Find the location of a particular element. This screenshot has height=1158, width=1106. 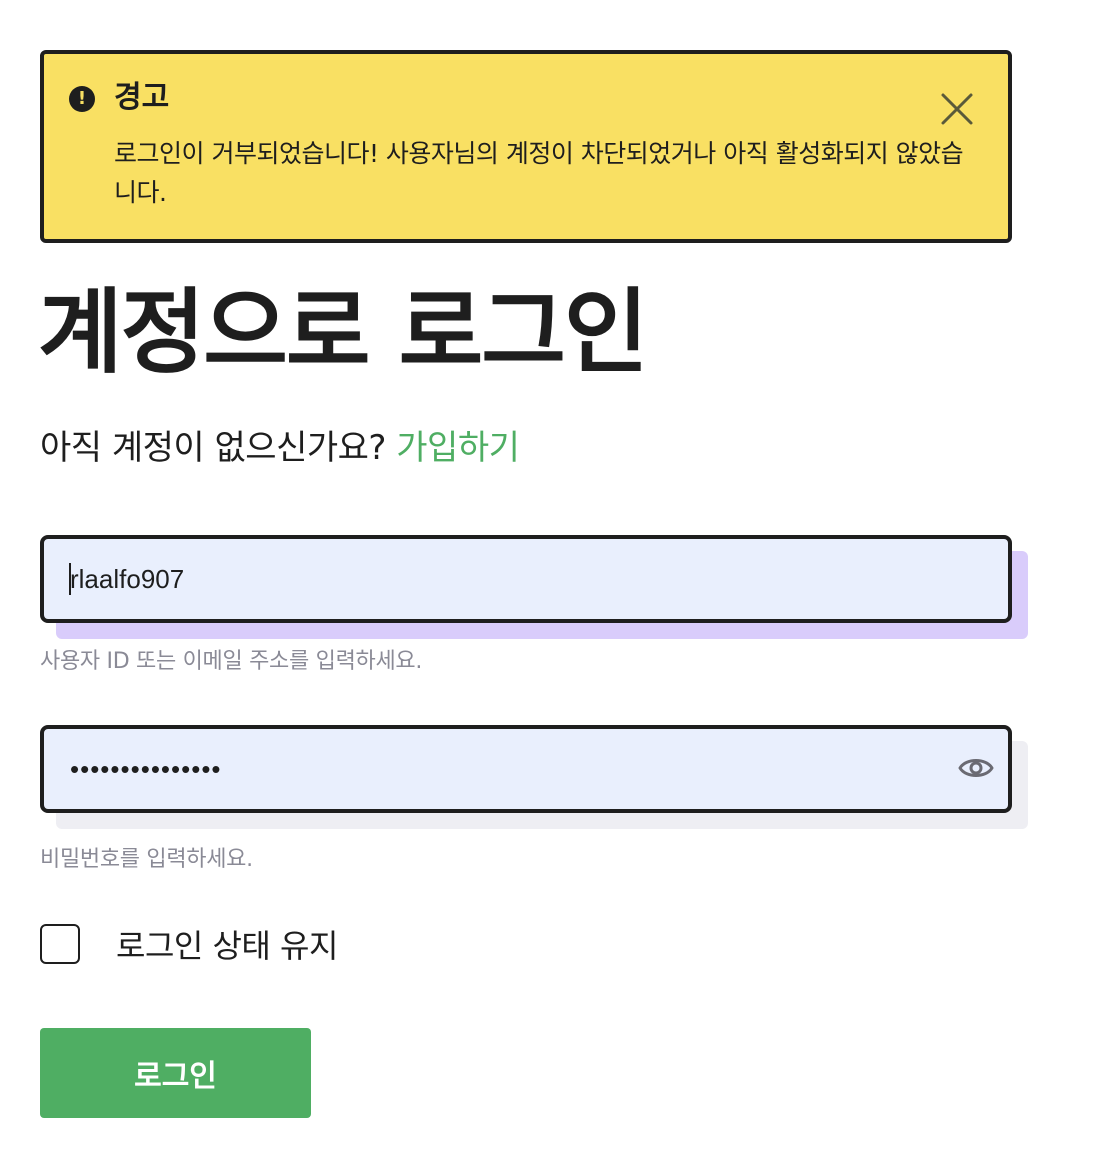

remember-me-label: 로그인 상태 유지 is located at coordinates (227, 946).